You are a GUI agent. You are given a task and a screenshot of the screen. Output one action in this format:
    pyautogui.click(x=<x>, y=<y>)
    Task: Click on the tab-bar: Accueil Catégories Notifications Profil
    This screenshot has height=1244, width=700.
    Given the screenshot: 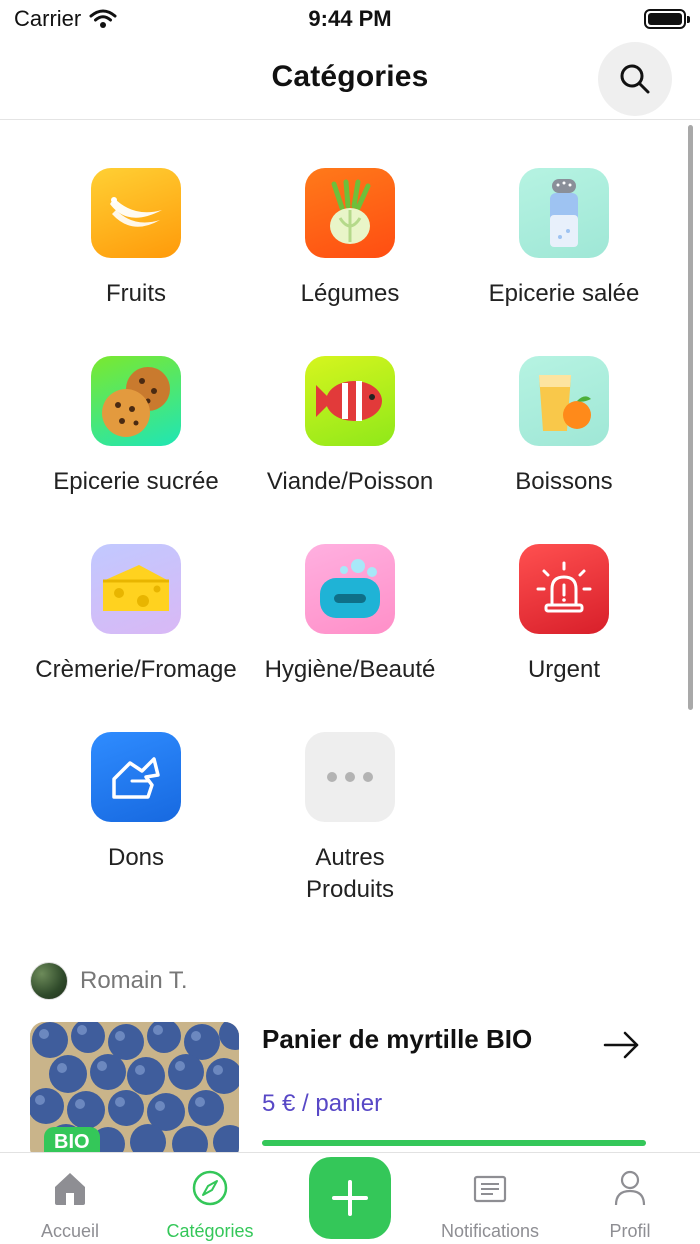 What is the action you would take?
    pyautogui.click(x=350, y=1198)
    